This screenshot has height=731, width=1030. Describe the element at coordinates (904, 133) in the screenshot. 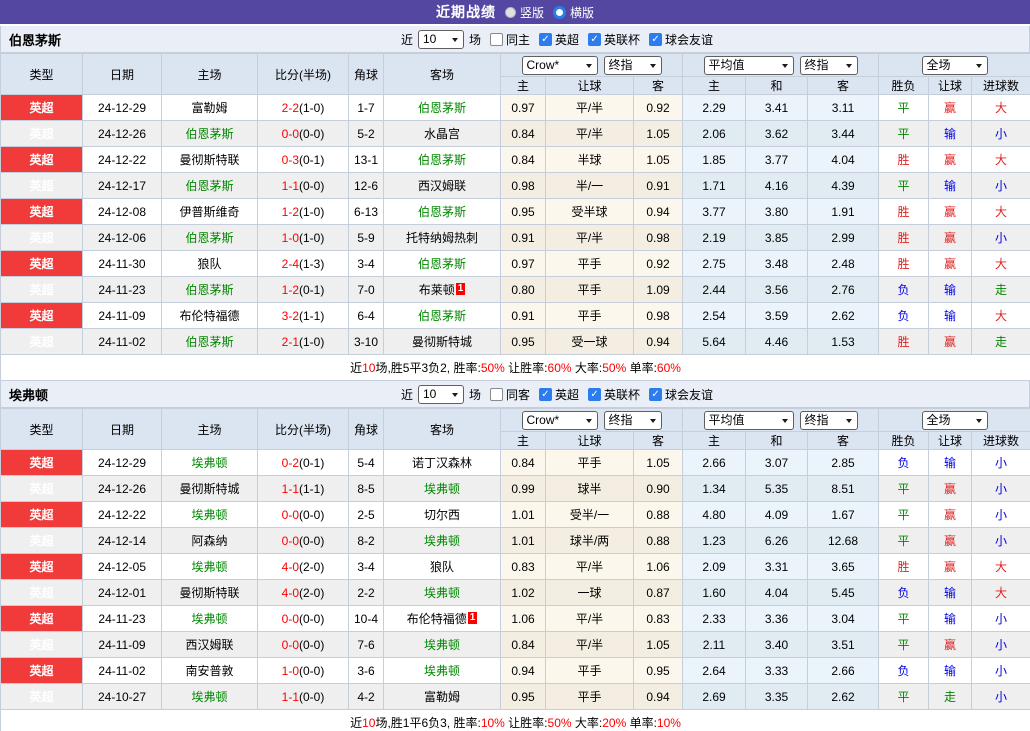

I see `result-outcome-cell: 平` at that location.